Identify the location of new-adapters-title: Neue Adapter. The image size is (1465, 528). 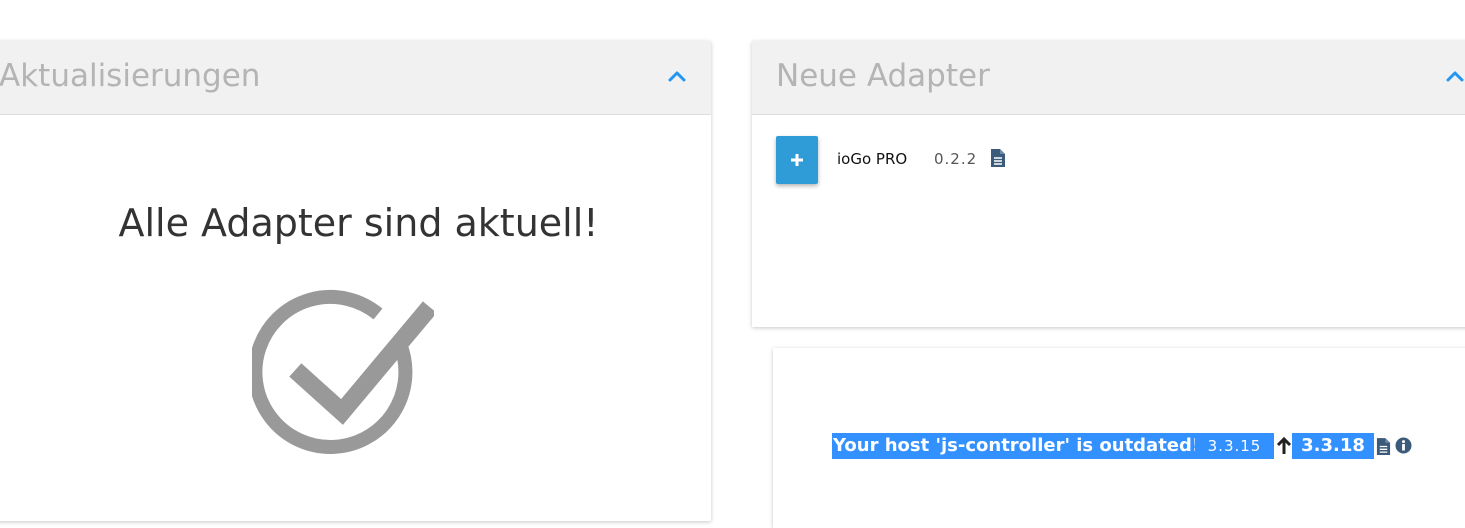
(883, 76).